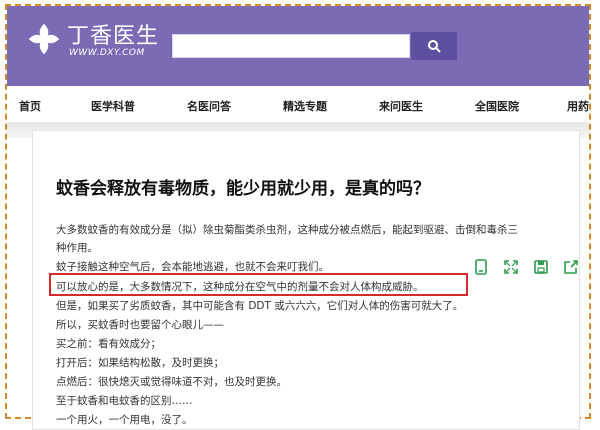  Describe the element at coordinates (192, 267) in the screenshot. I see `paragraph: 蚊子接触这种空气后，会本能地逃避，也就不会来叮我们。` at that location.